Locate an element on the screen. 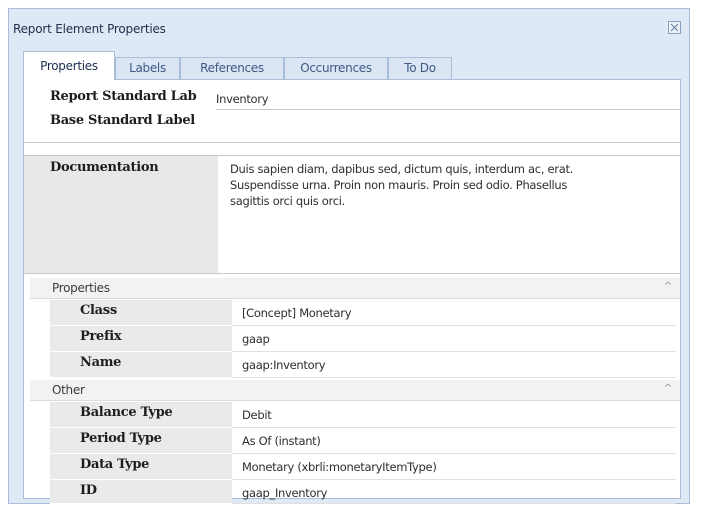 The width and height of the screenshot is (703, 516). tab-label: Properties is located at coordinates (69, 66).